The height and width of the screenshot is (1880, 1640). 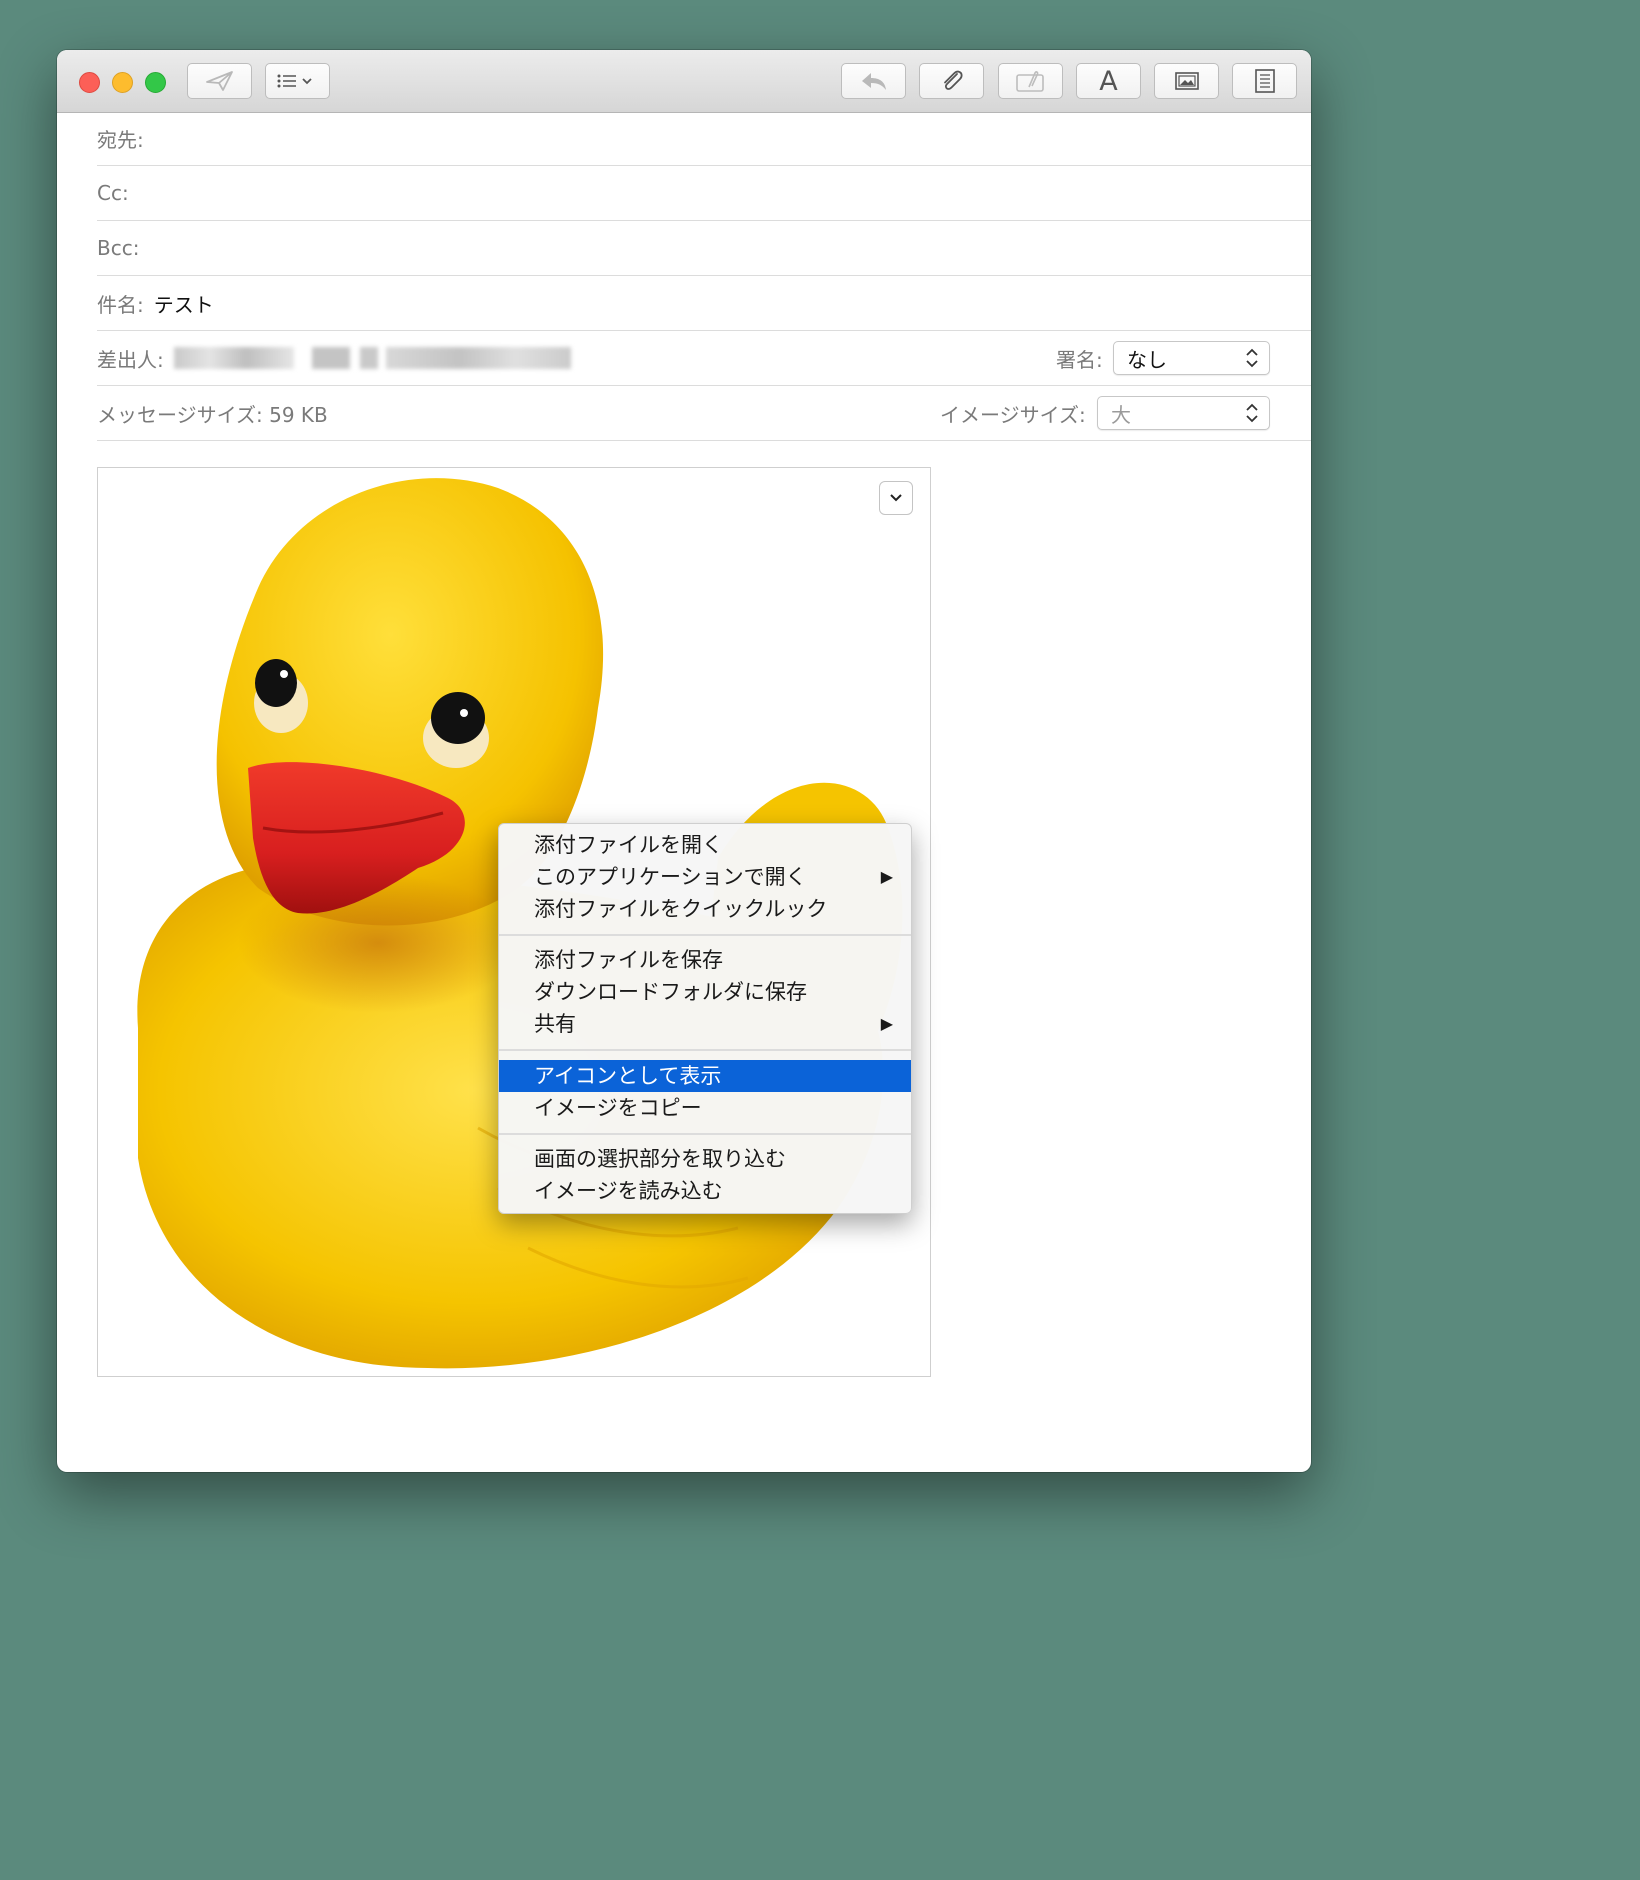 What do you see at coordinates (120, 139) in the screenshot?
I see `to-label: 宛先:` at bounding box center [120, 139].